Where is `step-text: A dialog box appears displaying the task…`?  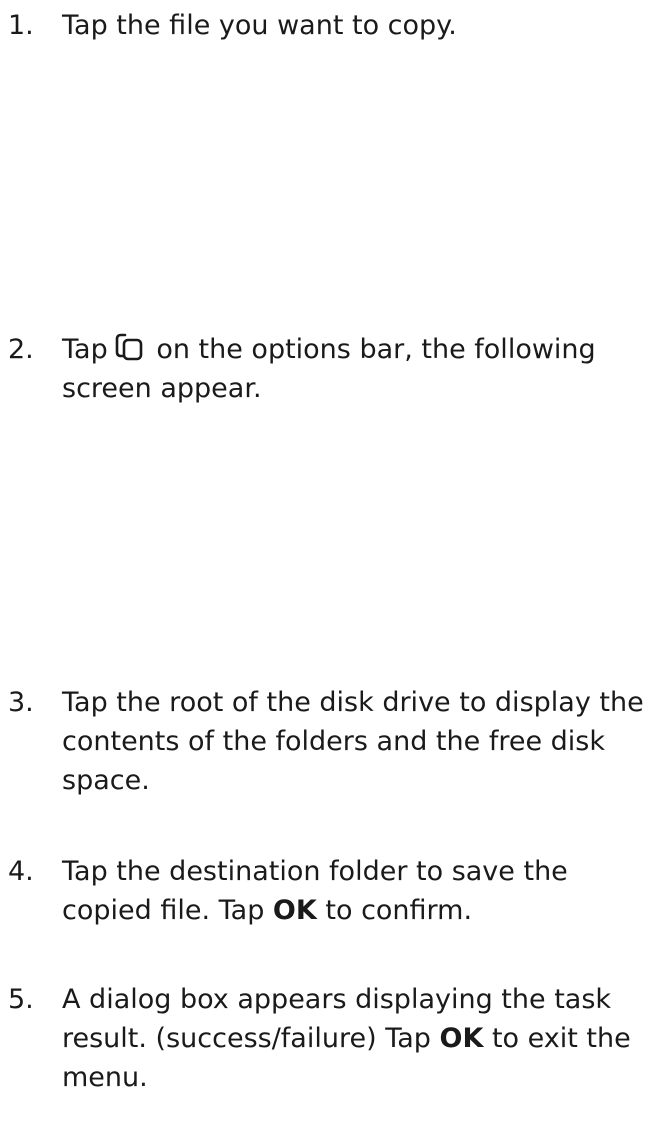 step-text: A dialog box appears displaying the task… is located at coordinates (356, 1038).